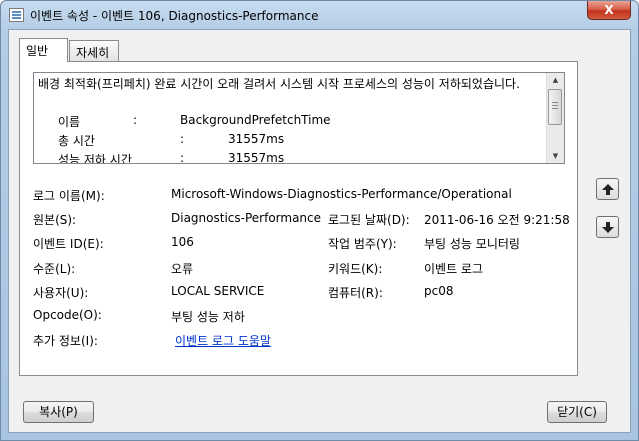 Image resolution: width=639 pixels, height=441 pixels. What do you see at coordinates (76, 141) in the screenshot?
I see `row-label: 총 시간` at bounding box center [76, 141].